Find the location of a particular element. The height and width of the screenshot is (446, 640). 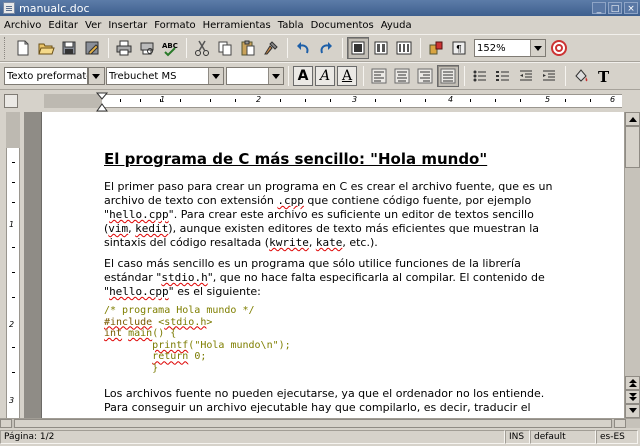

font-size-combo is located at coordinates (255, 76).